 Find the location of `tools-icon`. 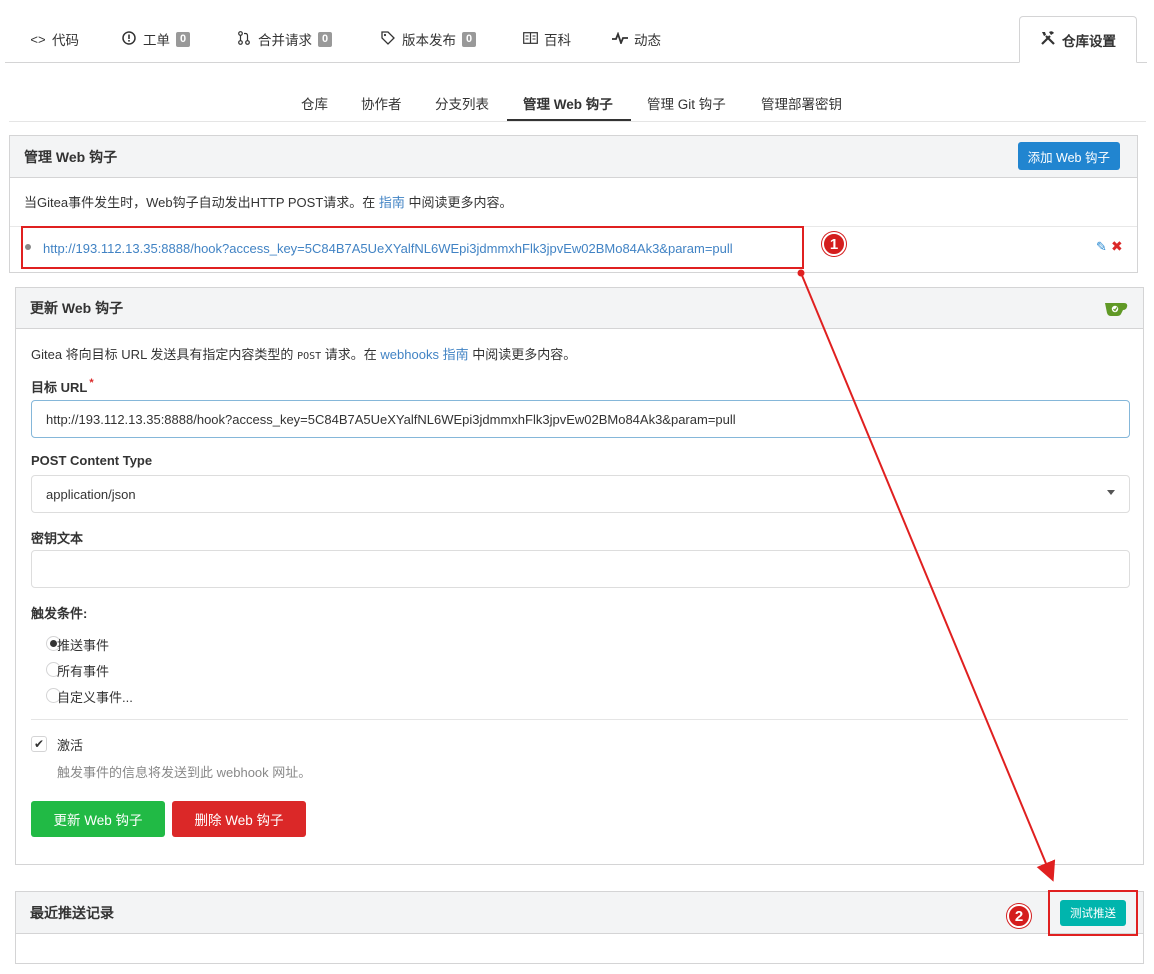

tools-icon is located at coordinates (1048, 39).